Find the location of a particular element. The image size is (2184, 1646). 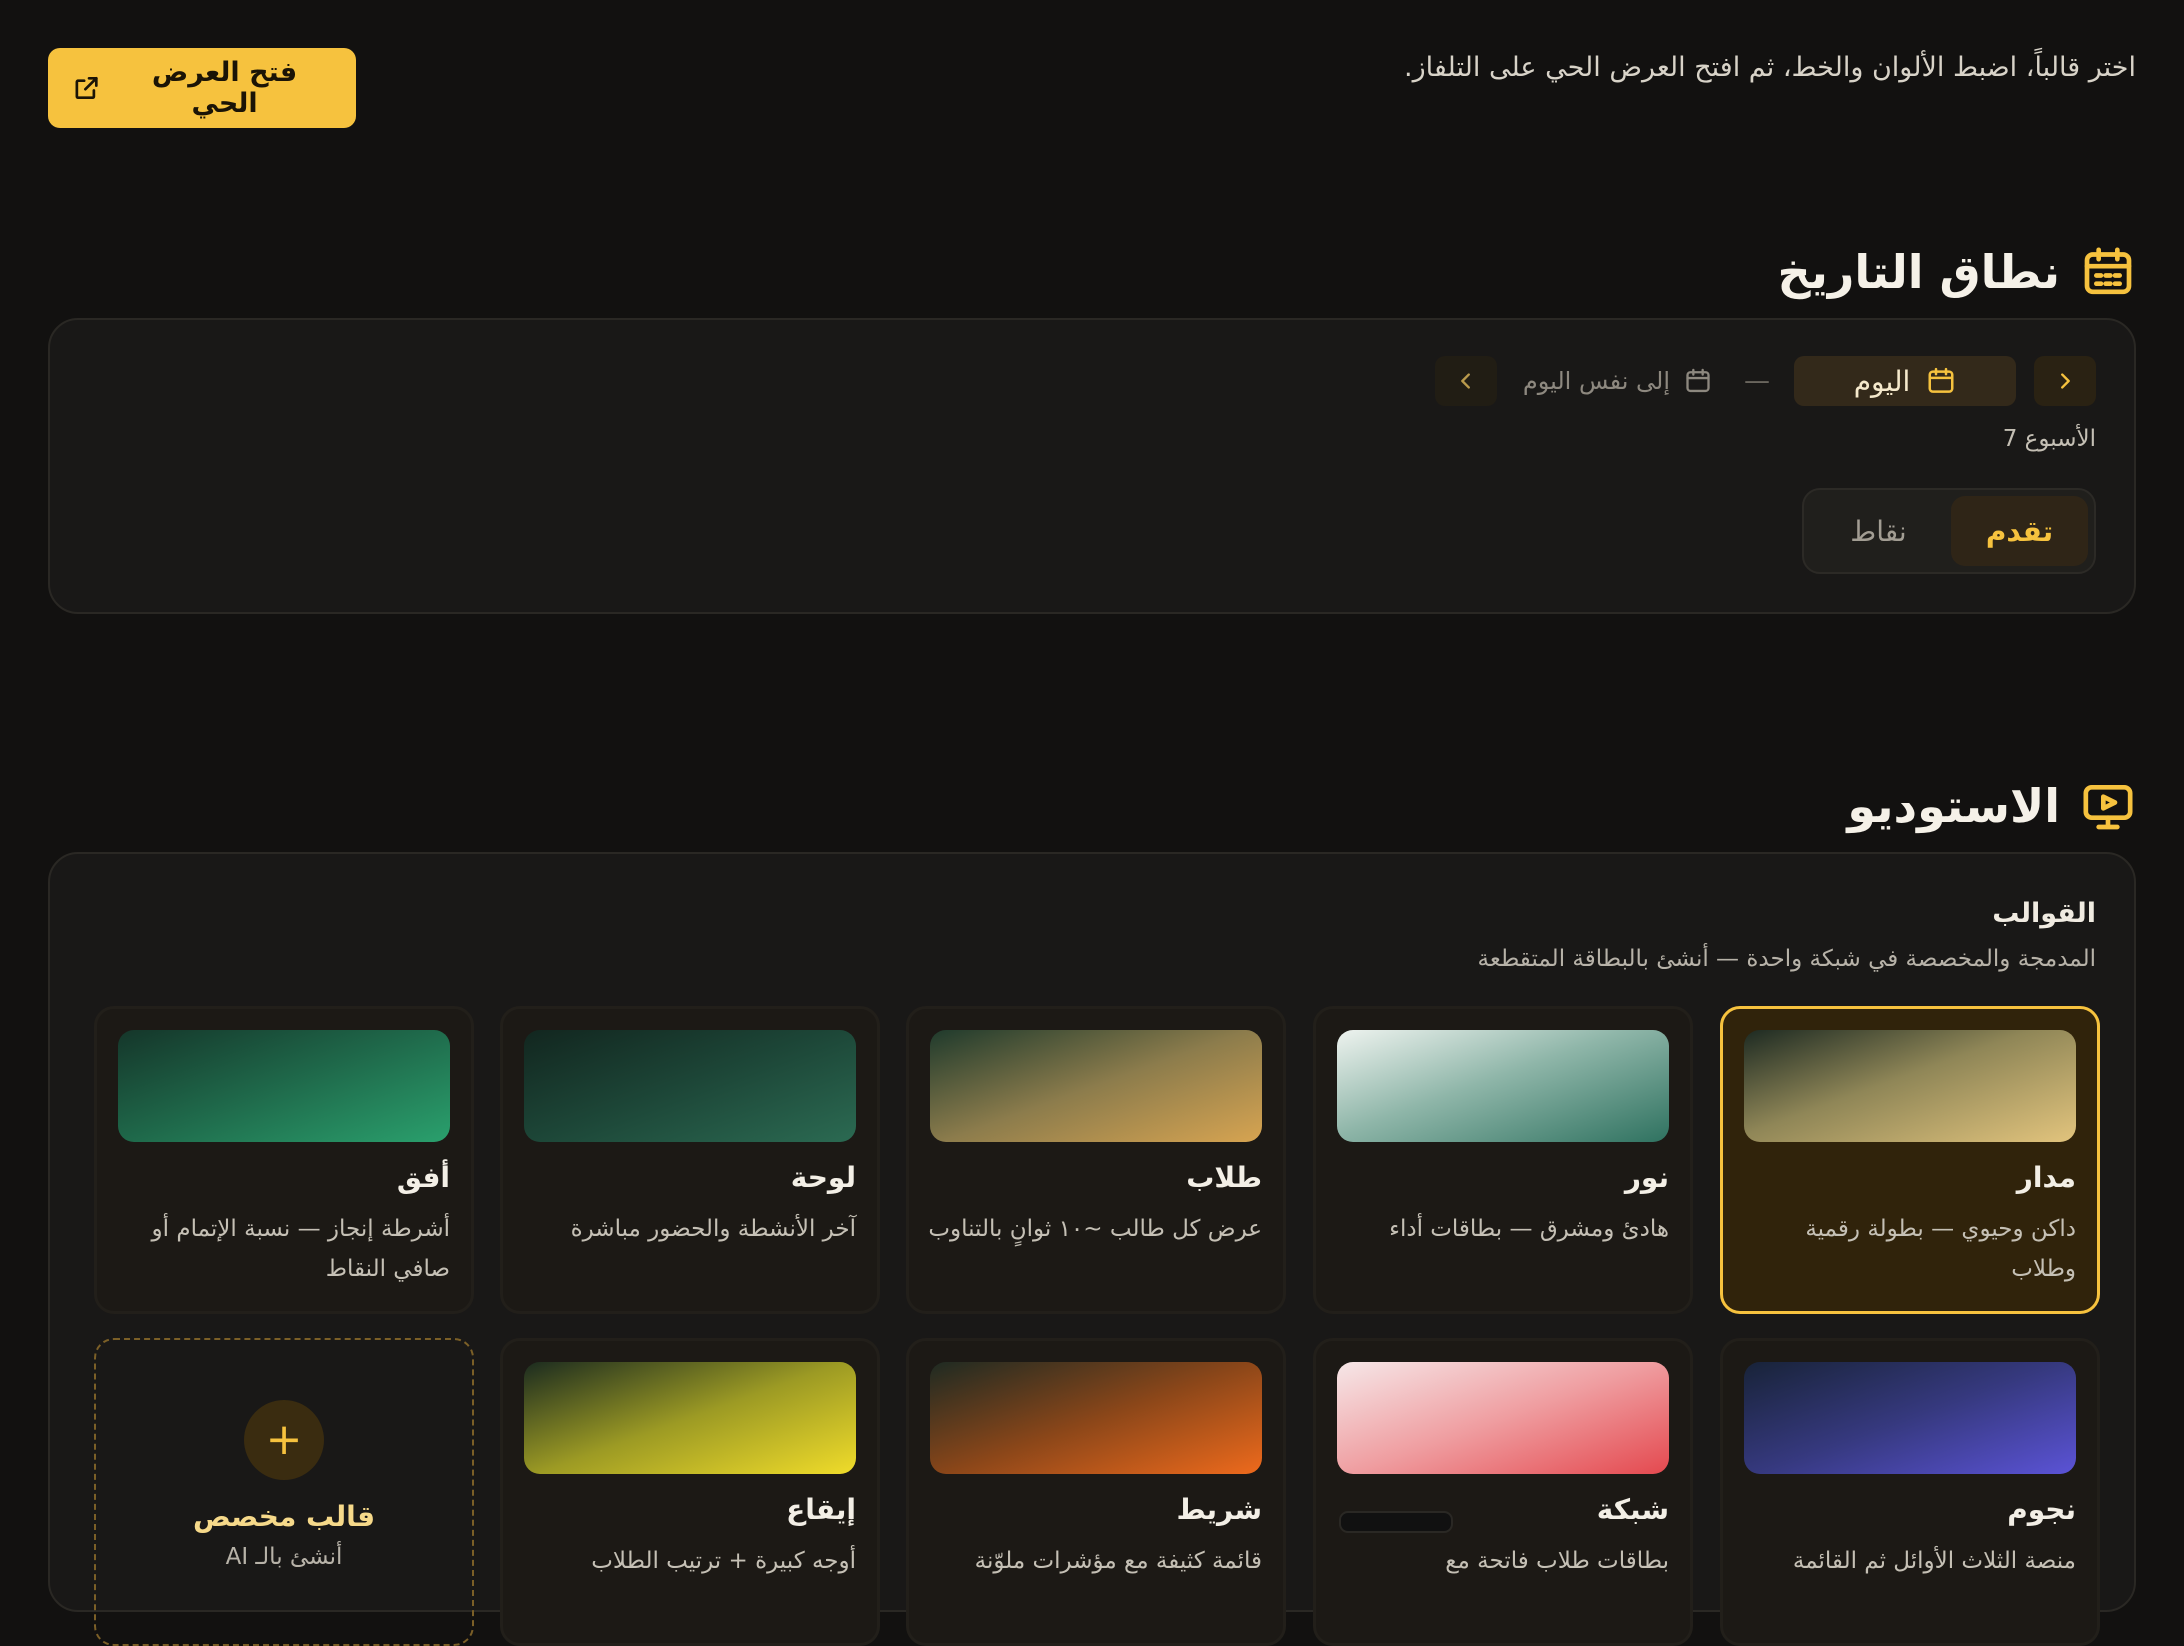

date-range-heading: نطاق التاريخ is located at coordinates (1957, 272).